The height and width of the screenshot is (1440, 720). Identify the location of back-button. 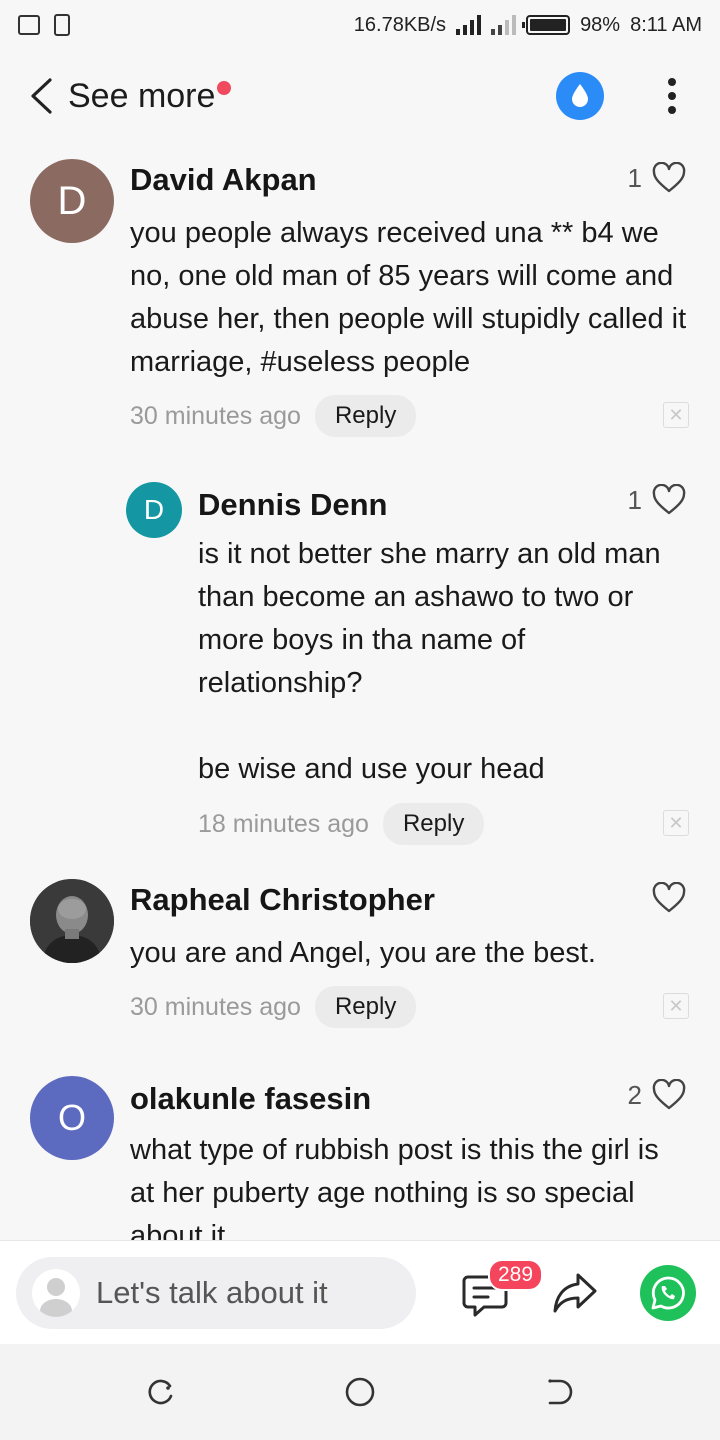
(43, 96).